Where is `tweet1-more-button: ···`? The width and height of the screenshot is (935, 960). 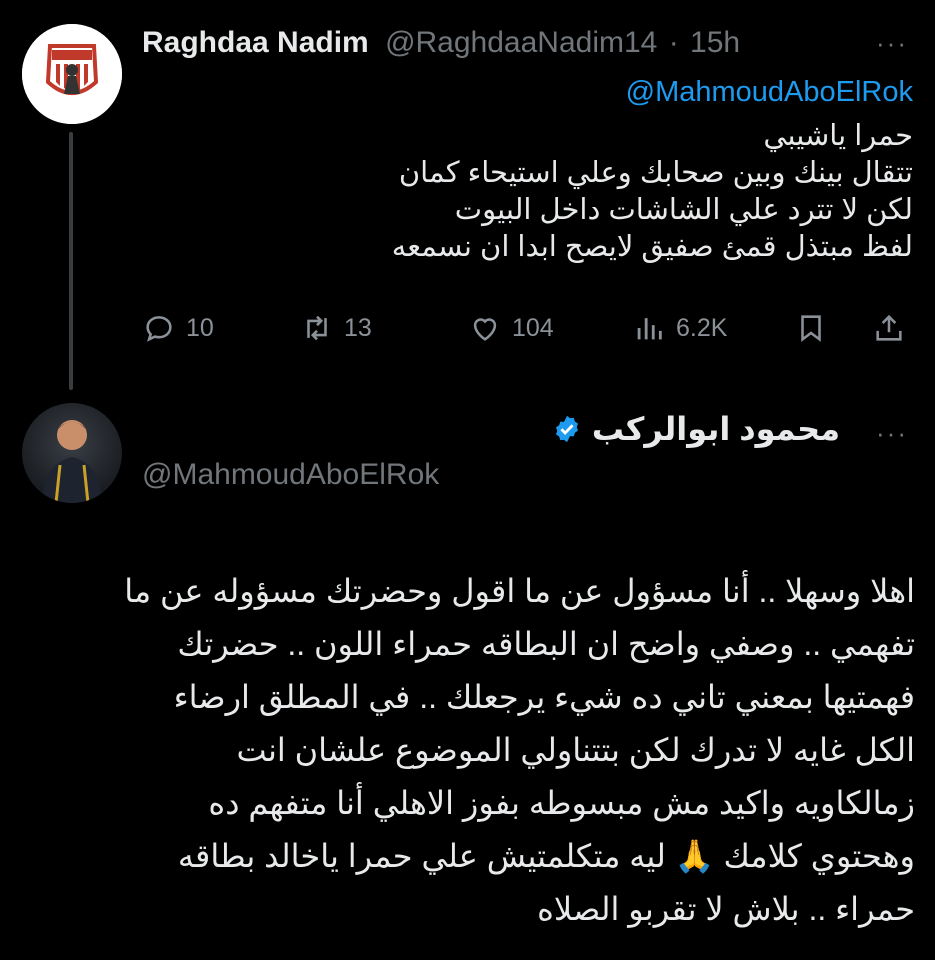 tweet1-more-button: ··· is located at coordinates (892, 43).